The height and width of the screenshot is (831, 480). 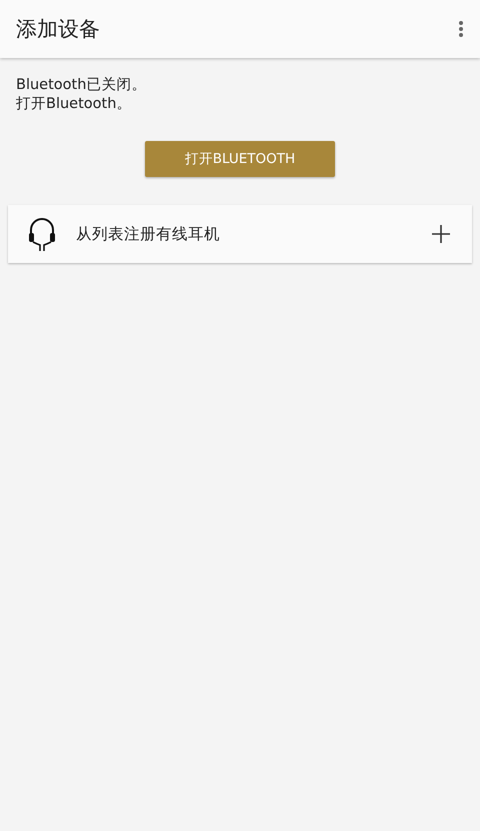 I want to click on list-item: 从列表注册有线耳机, so click(x=240, y=234).